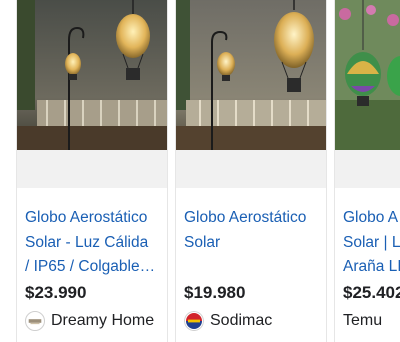 Image resolution: width=400 pixels, height=342 pixels. I want to click on store-info: Sodimac, so click(228, 321).